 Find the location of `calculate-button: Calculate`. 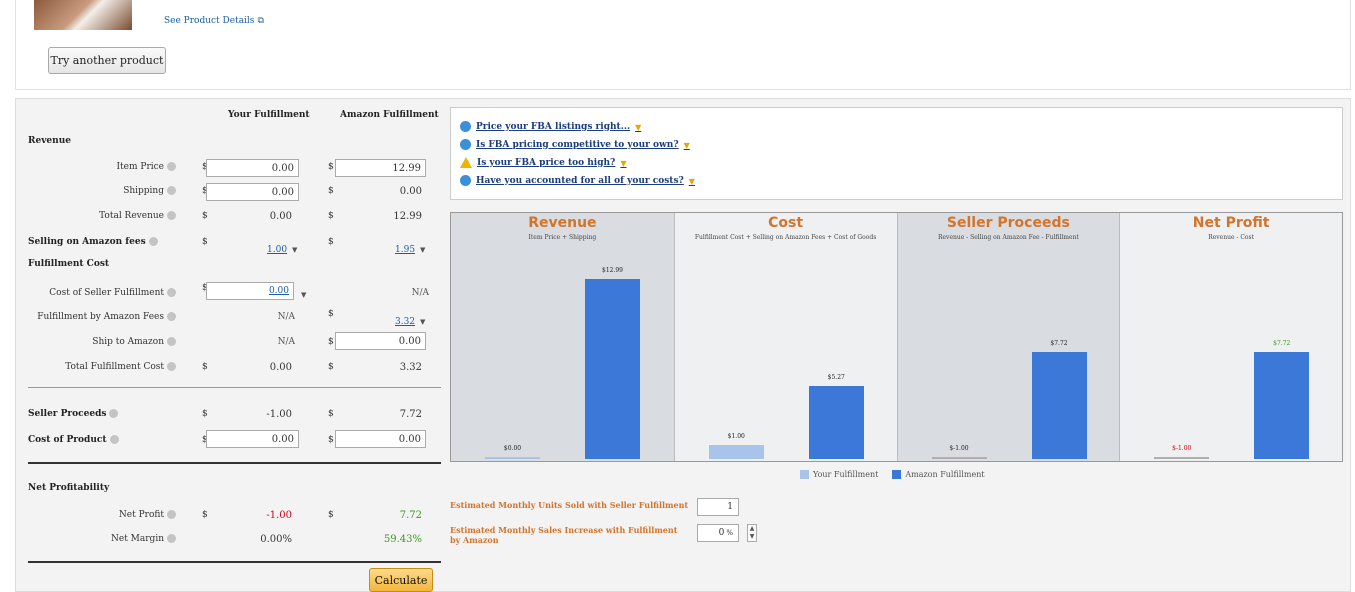

calculate-button: Calculate is located at coordinates (401, 580).